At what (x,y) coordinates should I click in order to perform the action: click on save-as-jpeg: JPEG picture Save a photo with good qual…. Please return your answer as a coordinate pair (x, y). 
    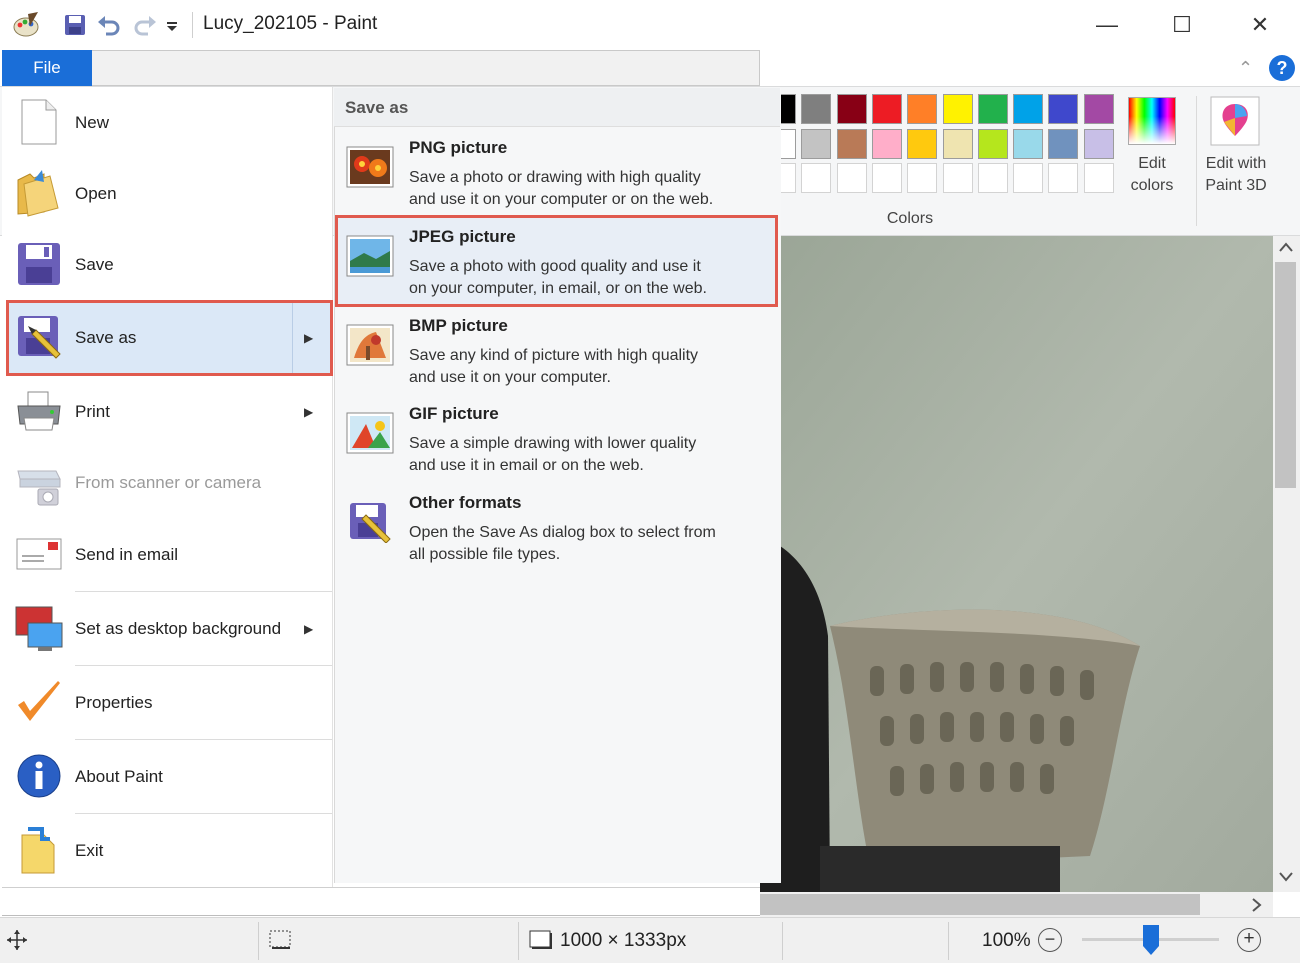
    Looking at the image, I should click on (557, 263).